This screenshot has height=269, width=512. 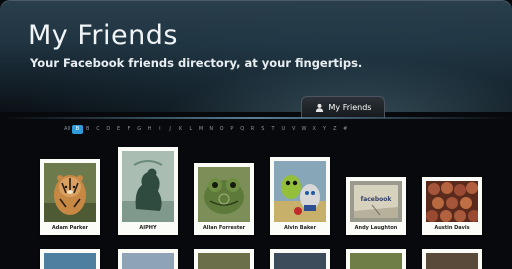 What do you see at coordinates (201, 129) in the screenshot?
I see `alpha-letter: M` at bounding box center [201, 129].